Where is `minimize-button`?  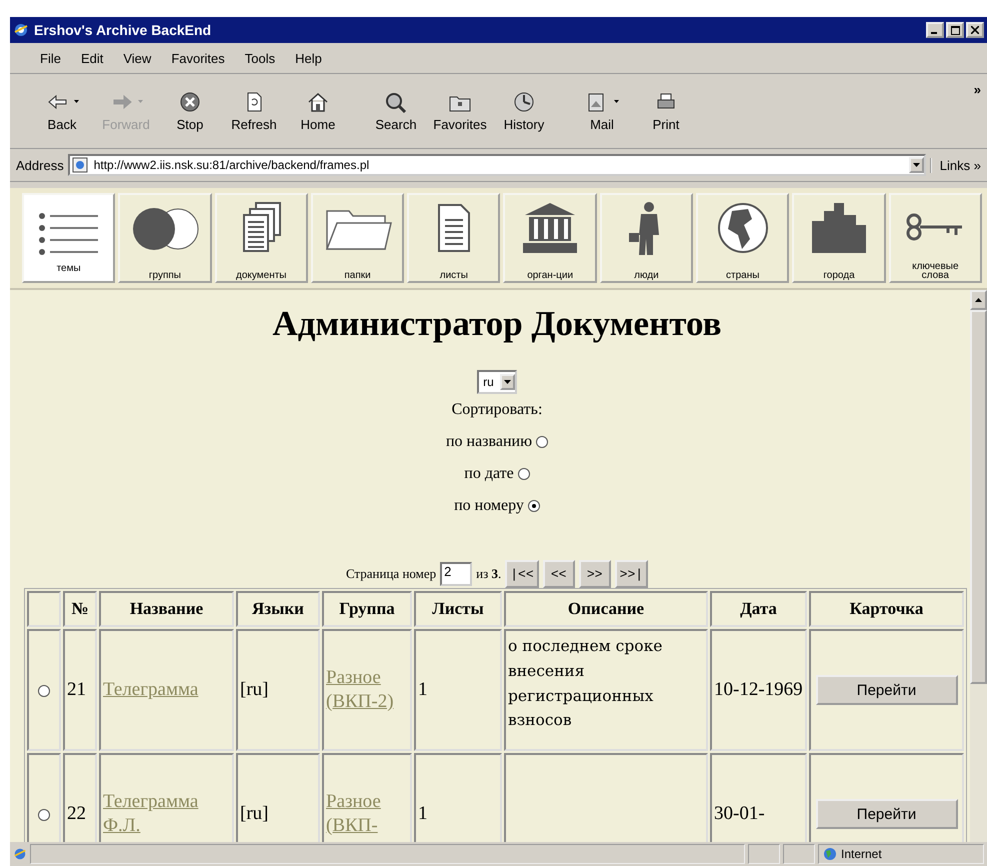
minimize-button is located at coordinates (935, 30).